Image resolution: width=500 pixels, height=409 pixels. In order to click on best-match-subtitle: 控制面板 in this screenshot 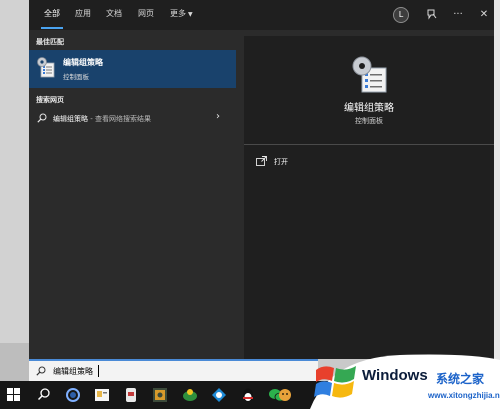, I will do `click(76, 77)`.